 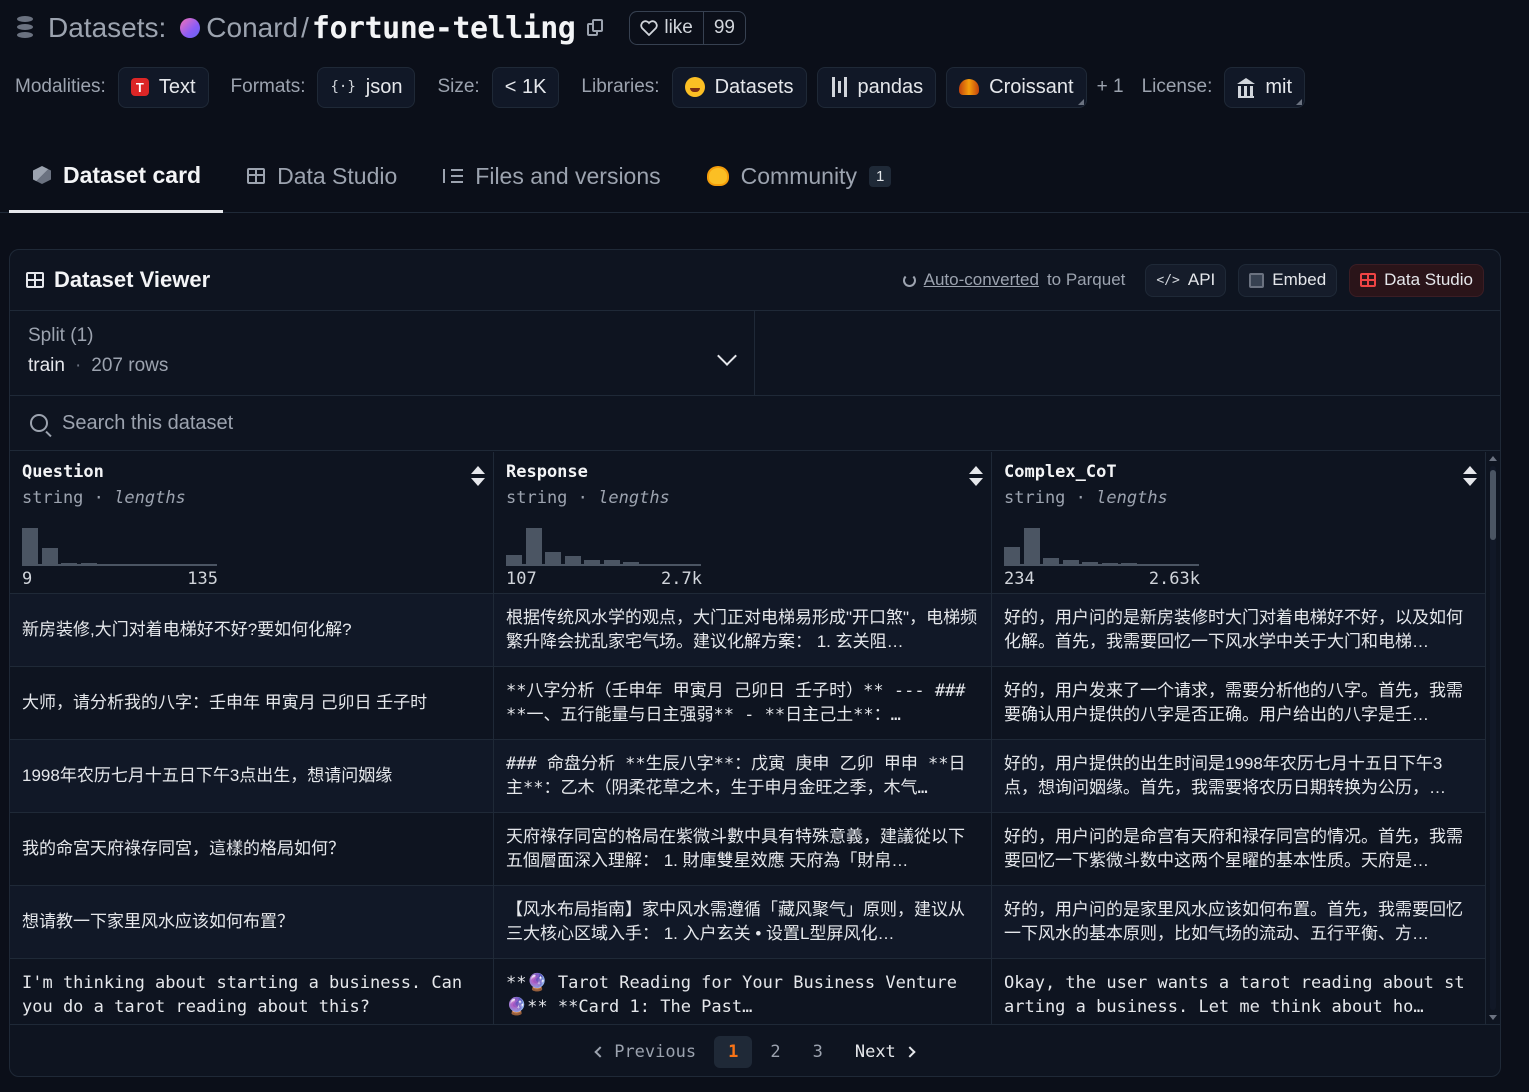 What do you see at coordinates (39, 423) in the screenshot?
I see `search-icon` at bounding box center [39, 423].